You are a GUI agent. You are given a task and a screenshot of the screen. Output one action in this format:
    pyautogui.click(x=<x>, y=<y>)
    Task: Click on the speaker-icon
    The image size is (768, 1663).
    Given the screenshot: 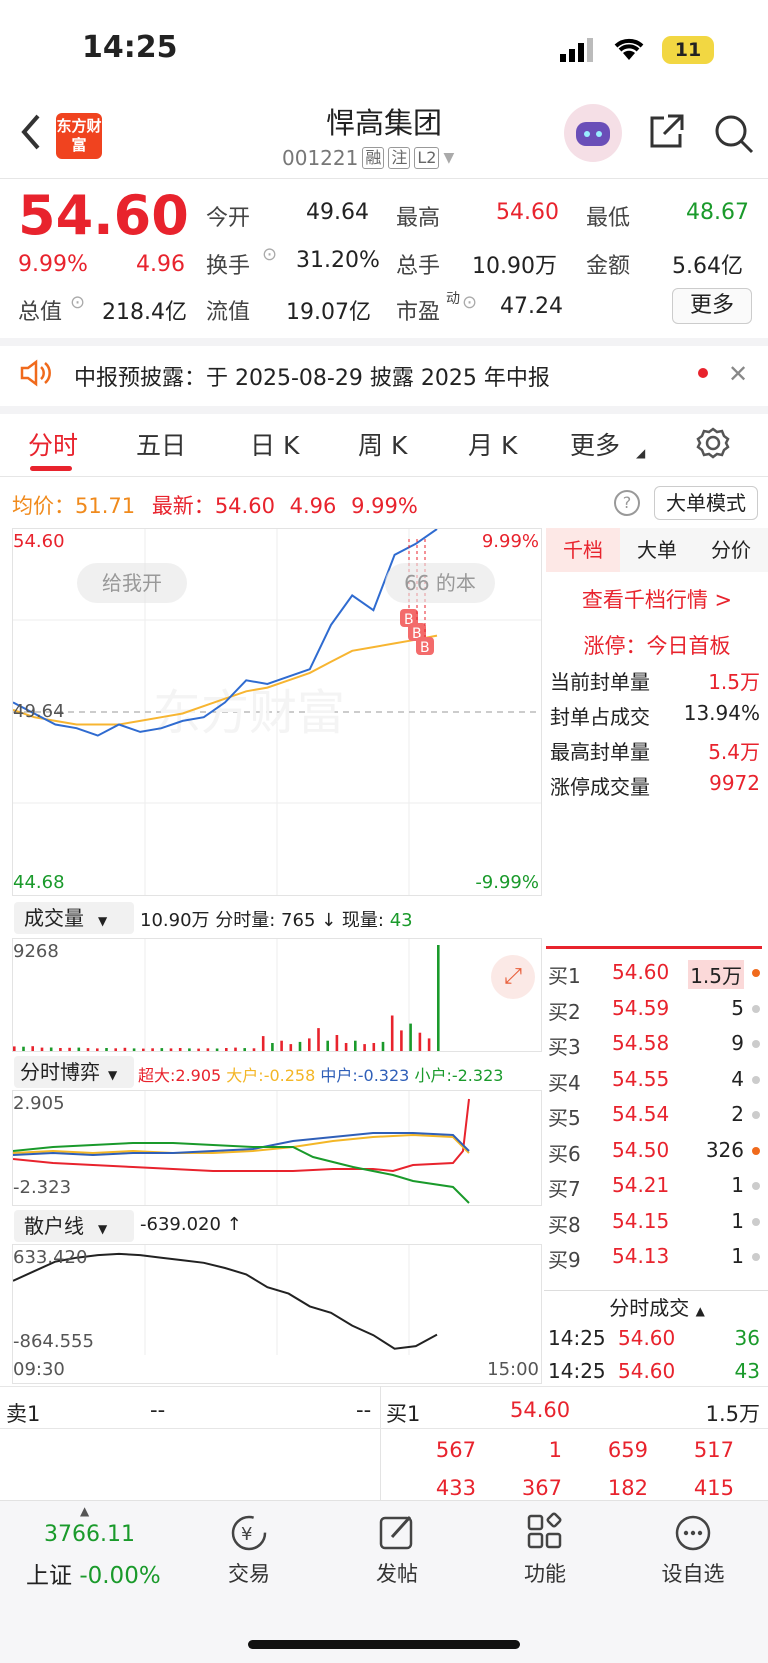 What is the action you would take?
    pyautogui.click(x=35, y=375)
    